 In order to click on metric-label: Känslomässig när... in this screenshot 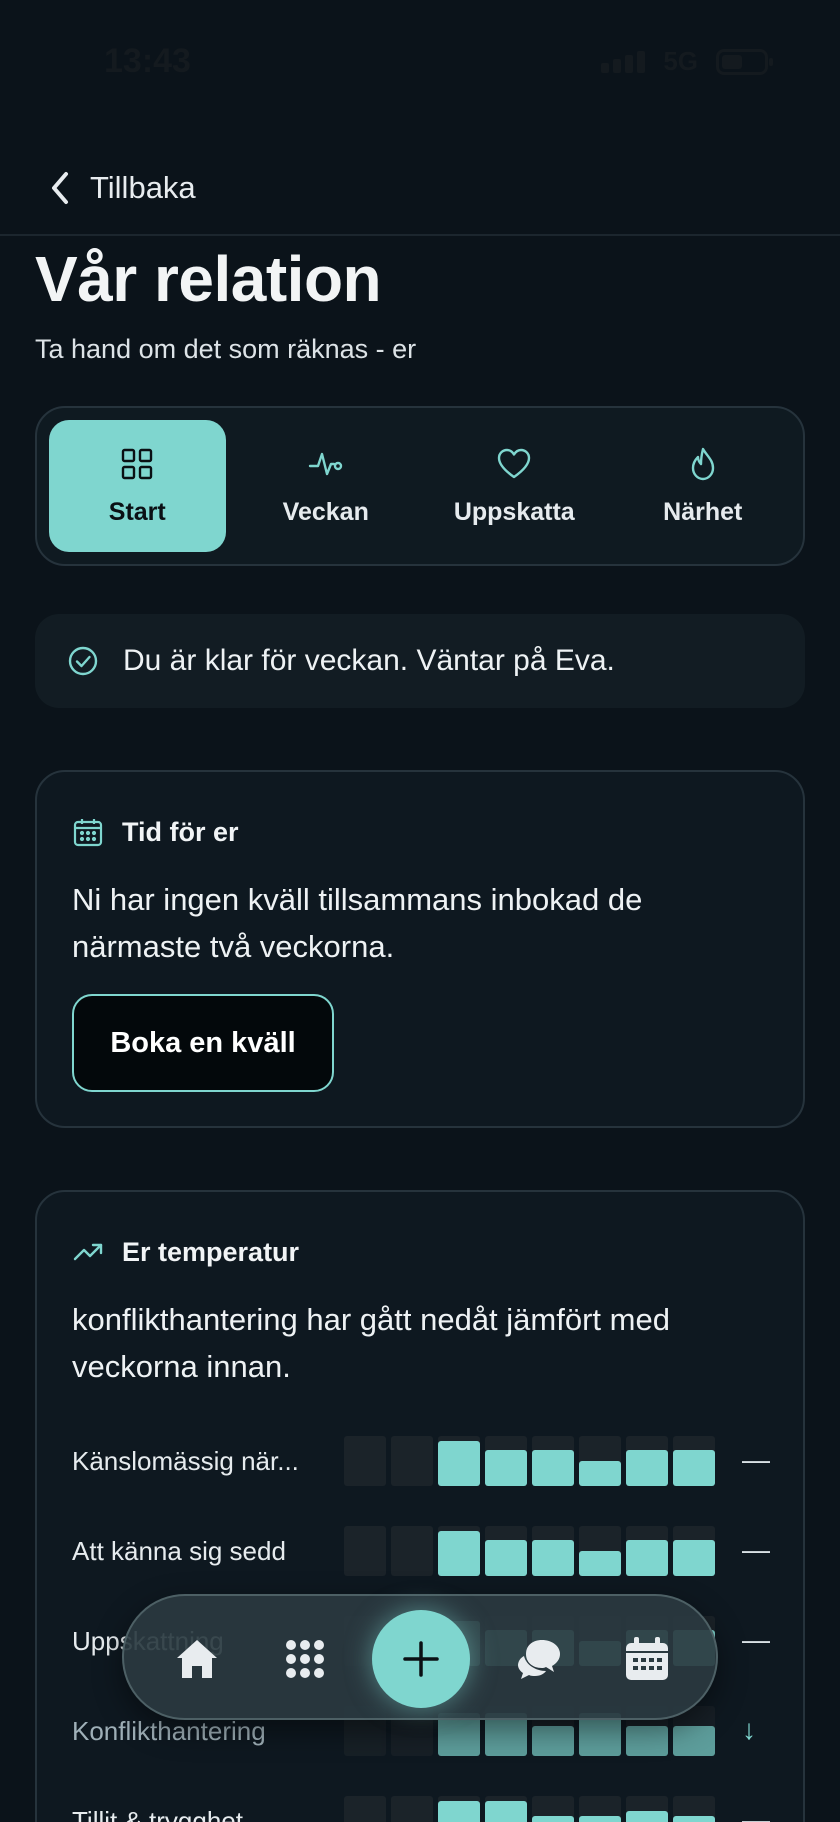, I will do `click(185, 1461)`.